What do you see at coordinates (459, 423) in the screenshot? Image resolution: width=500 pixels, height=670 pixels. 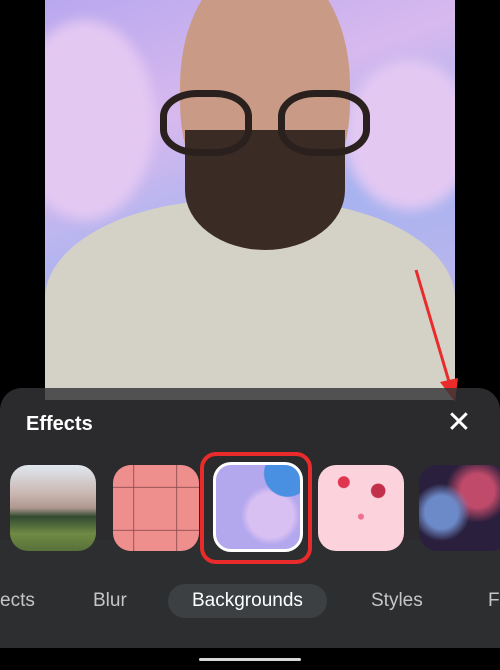 I see `close-icon: ✕` at bounding box center [459, 423].